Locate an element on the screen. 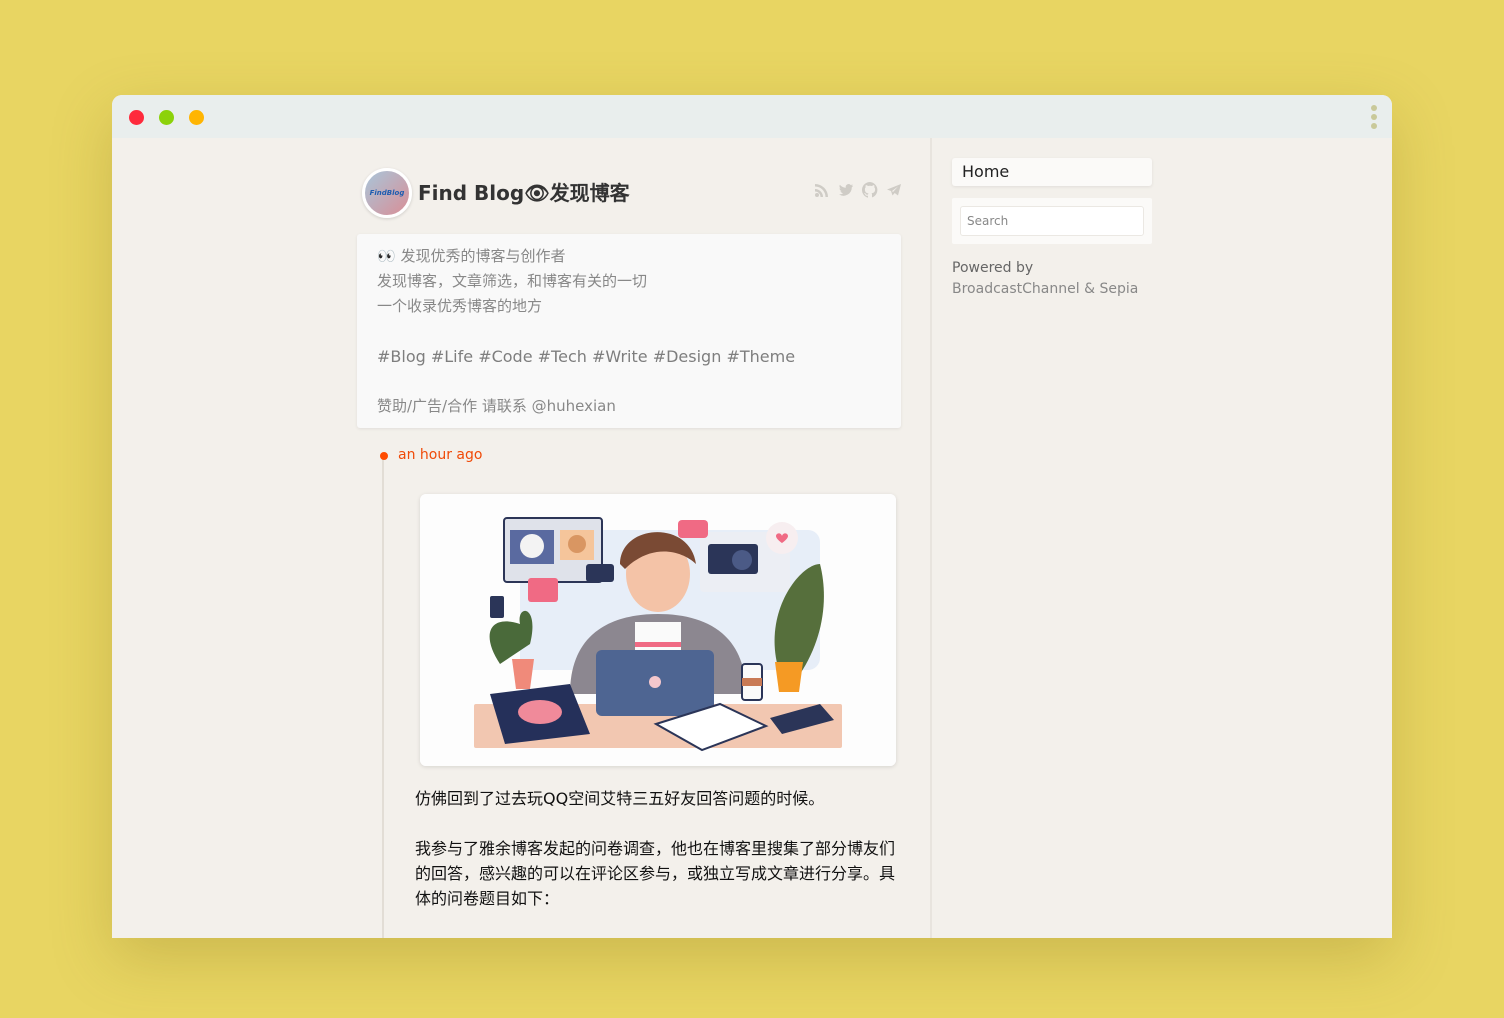 The image size is (1504, 1018). post-paragraph: 仿佛回到了过去玩QQ空间艾特三五好友回答问题的时候。 is located at coordinates (620, 798).